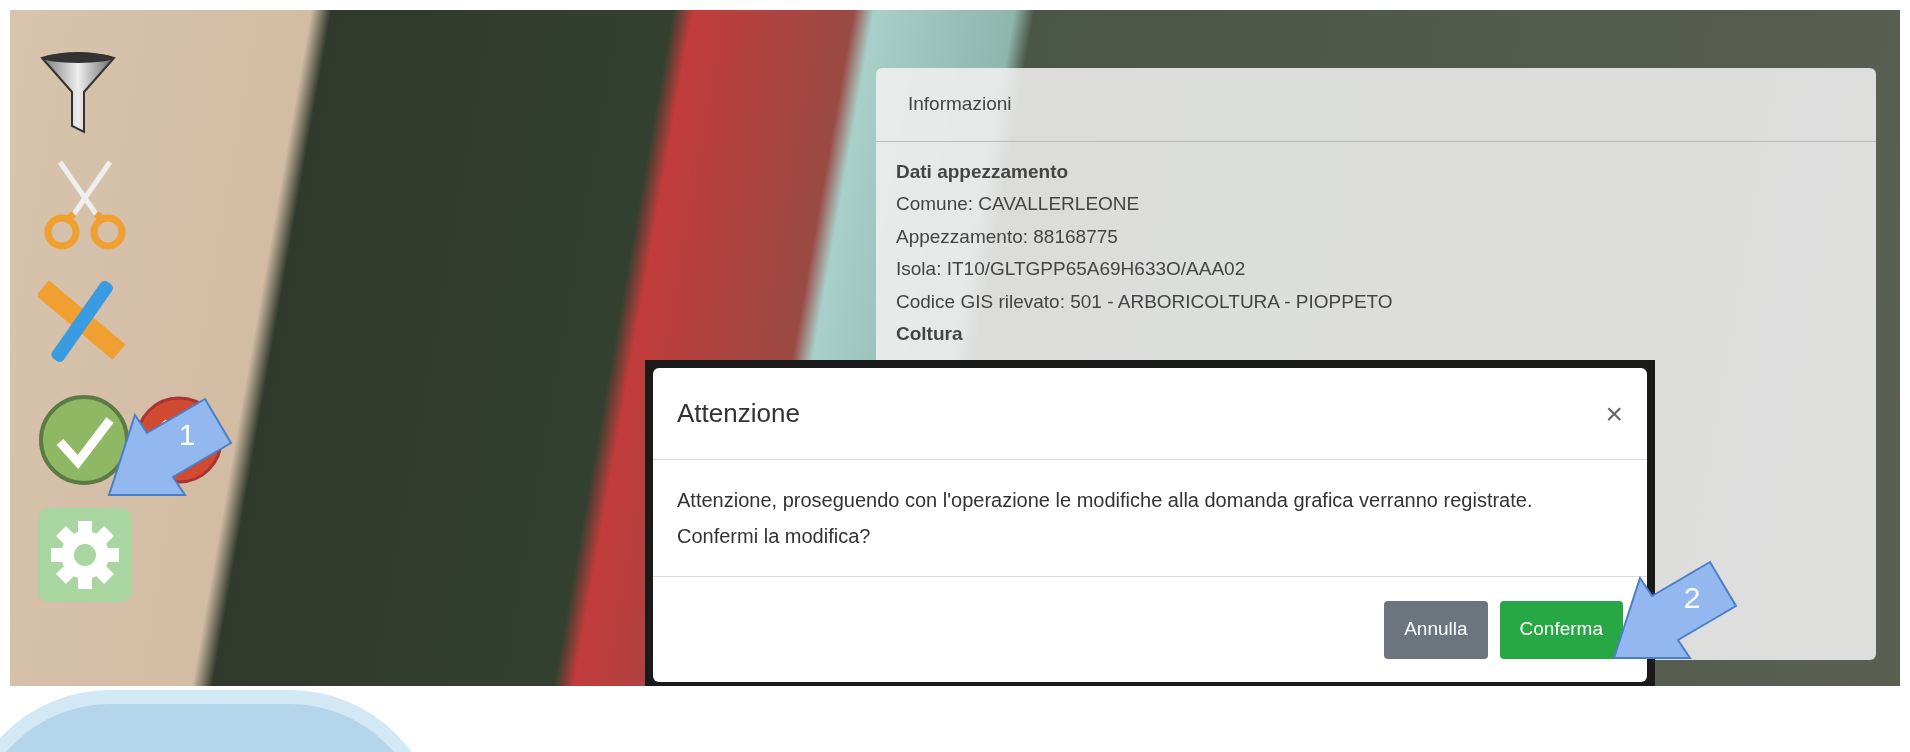 The height and width of the screenshot is (752, 1910). What do you see at coordinates (738, 413) in the screenshot?
I see `dialog-title: Attenzione` at bounding box center [738, 413].